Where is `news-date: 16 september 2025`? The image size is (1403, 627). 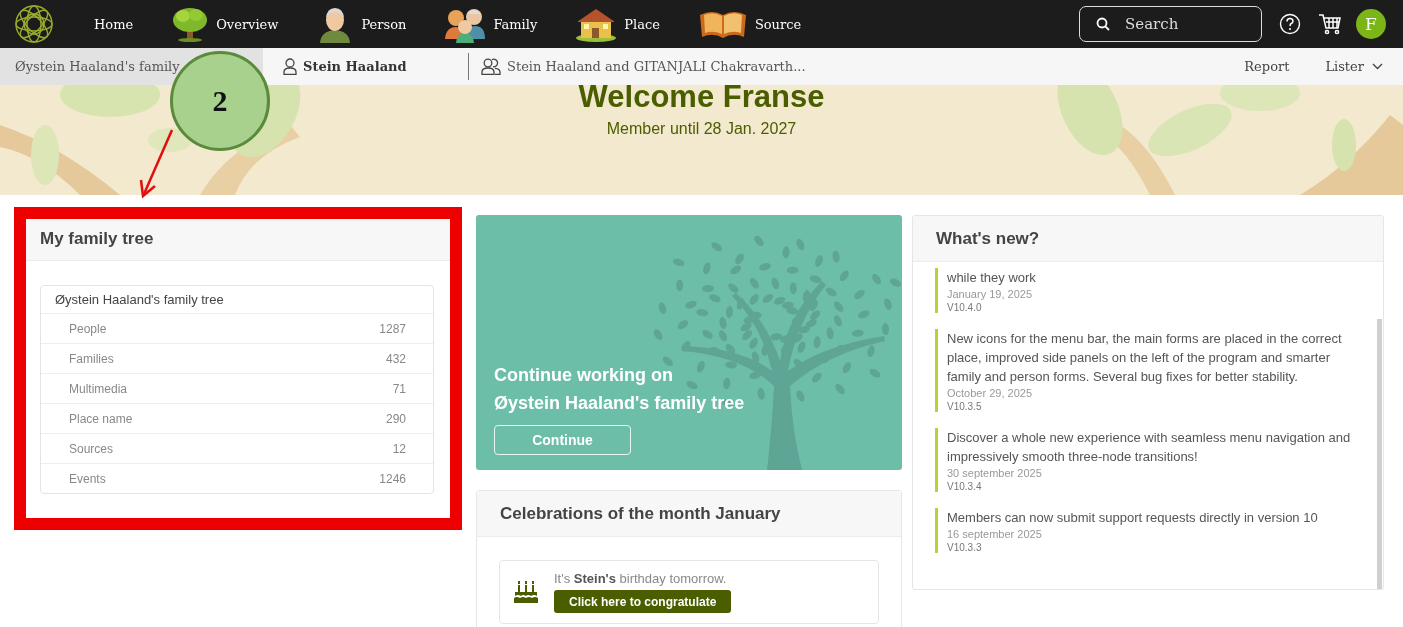 news-date: 16 september 2025 is located at coordinates (995, 534).